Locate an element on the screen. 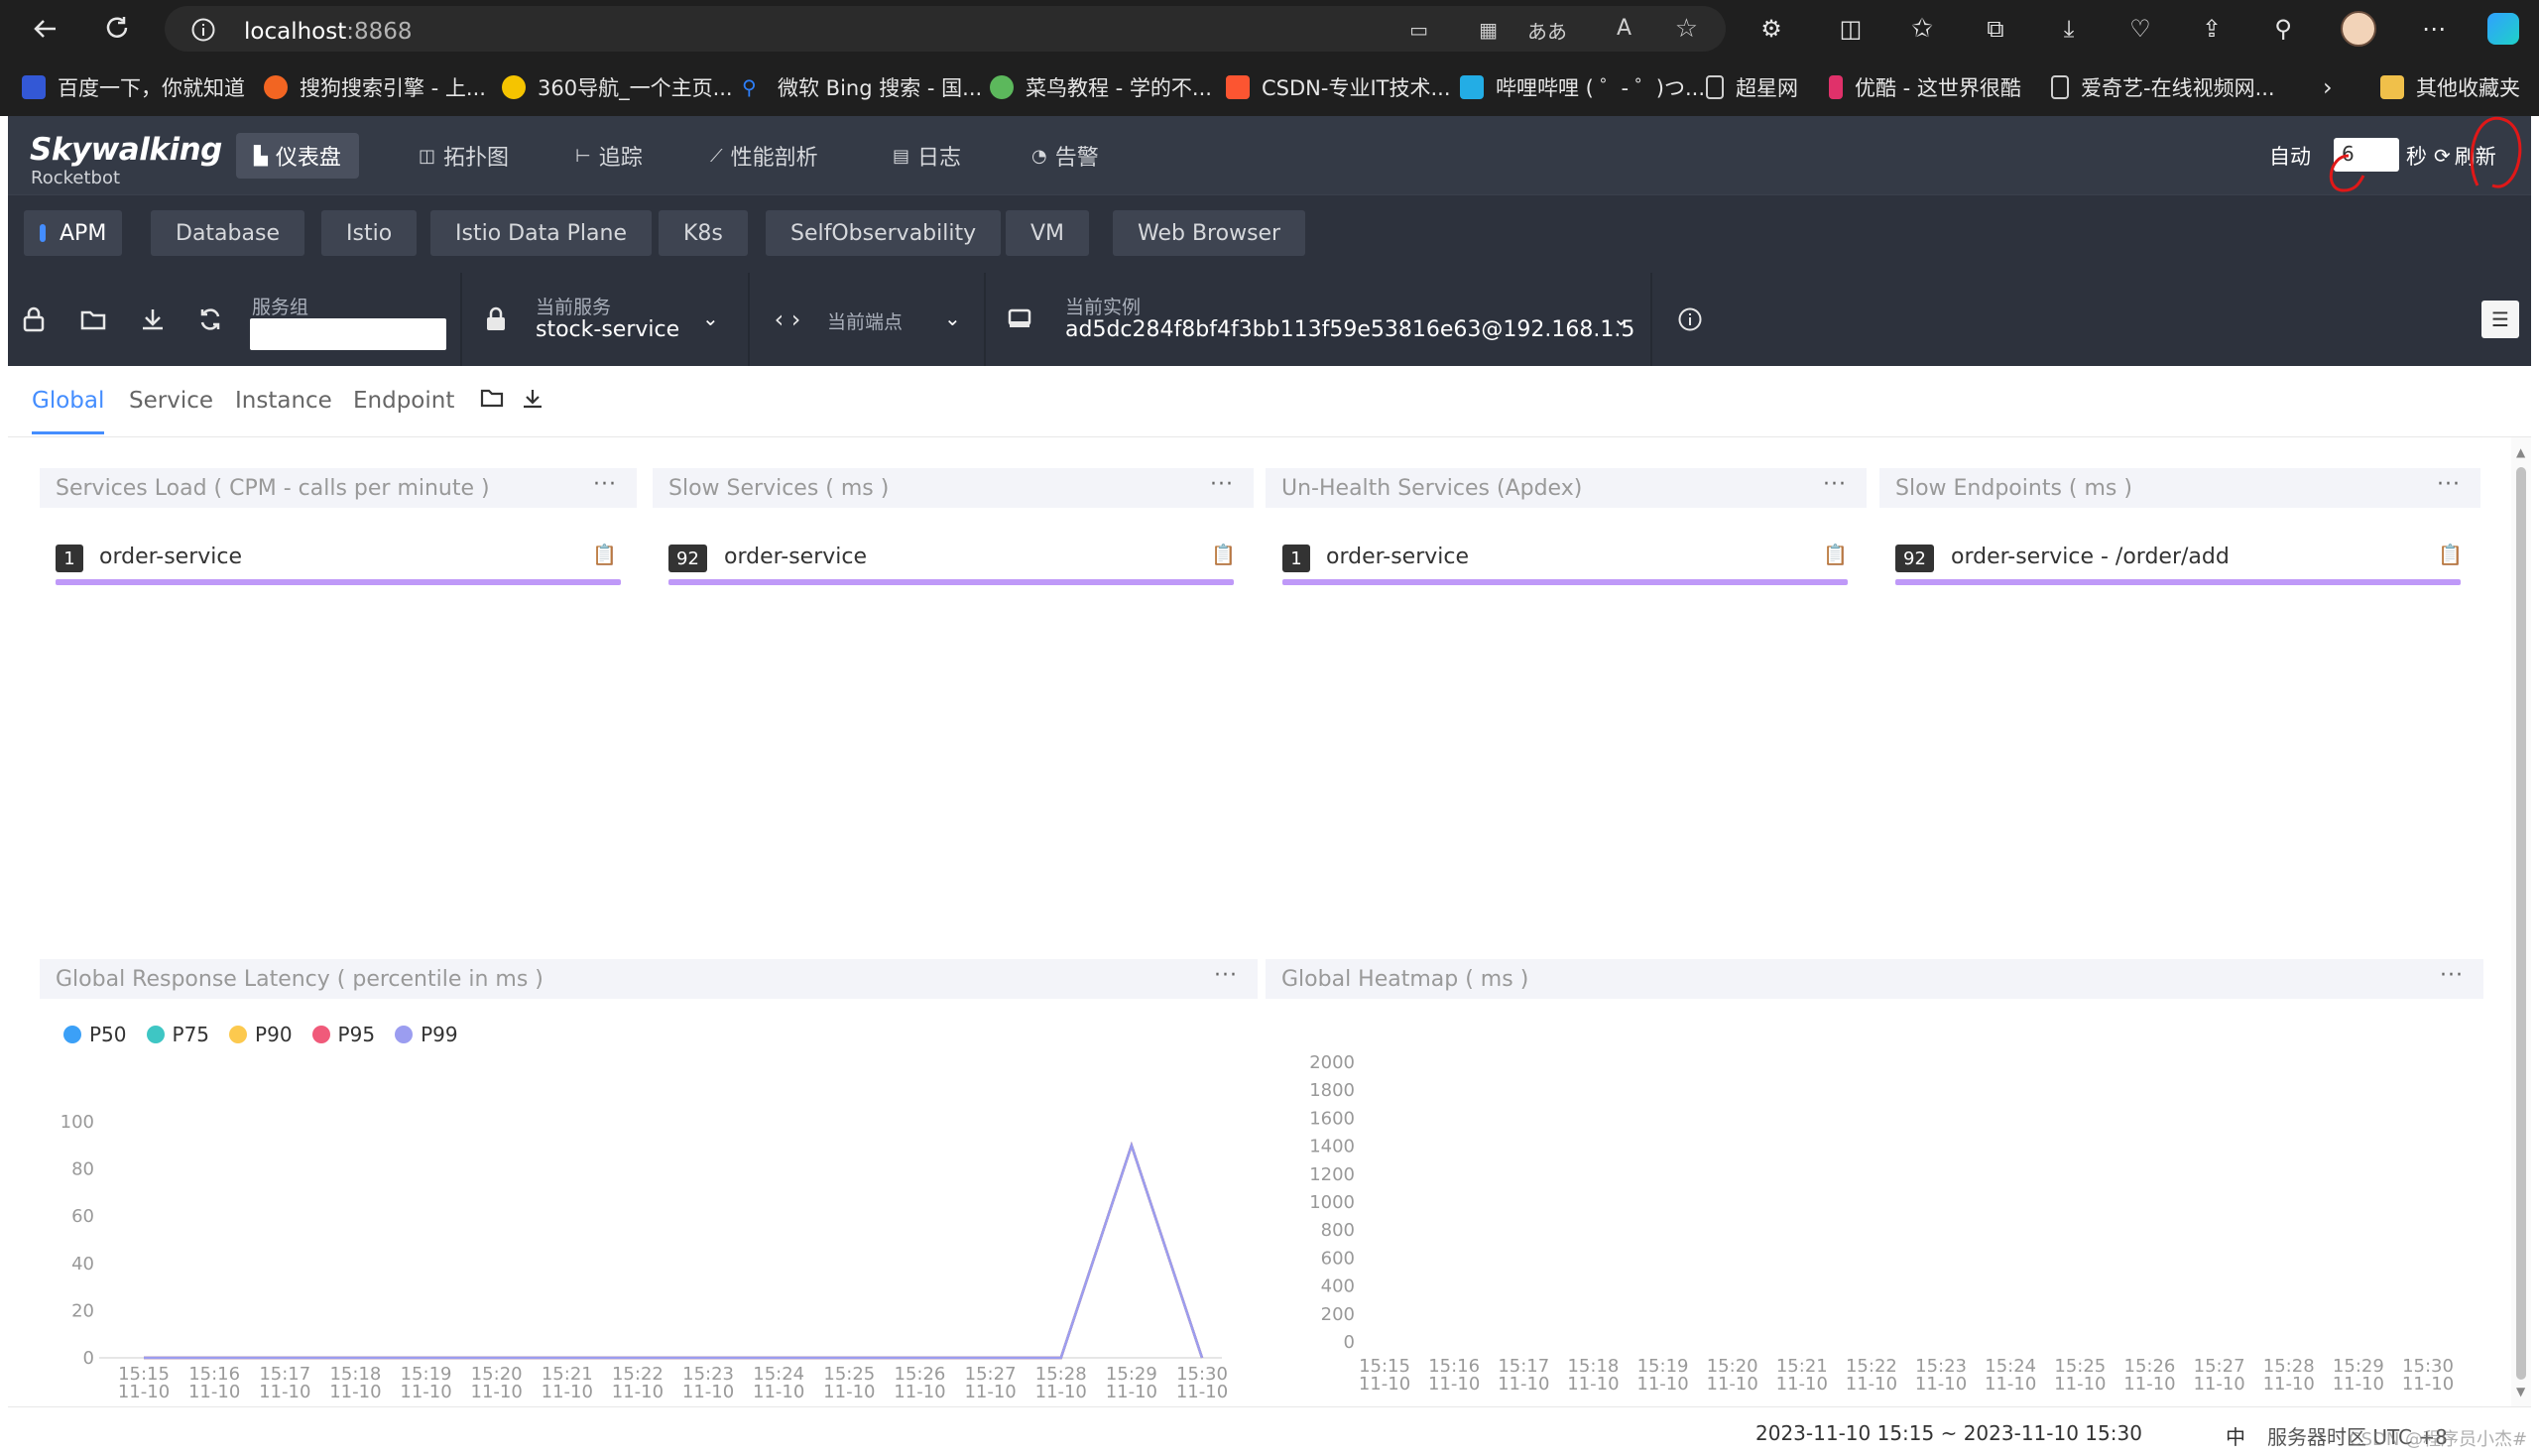 The width and height of the screenshot is (2539, 1456). layer-vm: VM is located at coordinates (1048, 233).